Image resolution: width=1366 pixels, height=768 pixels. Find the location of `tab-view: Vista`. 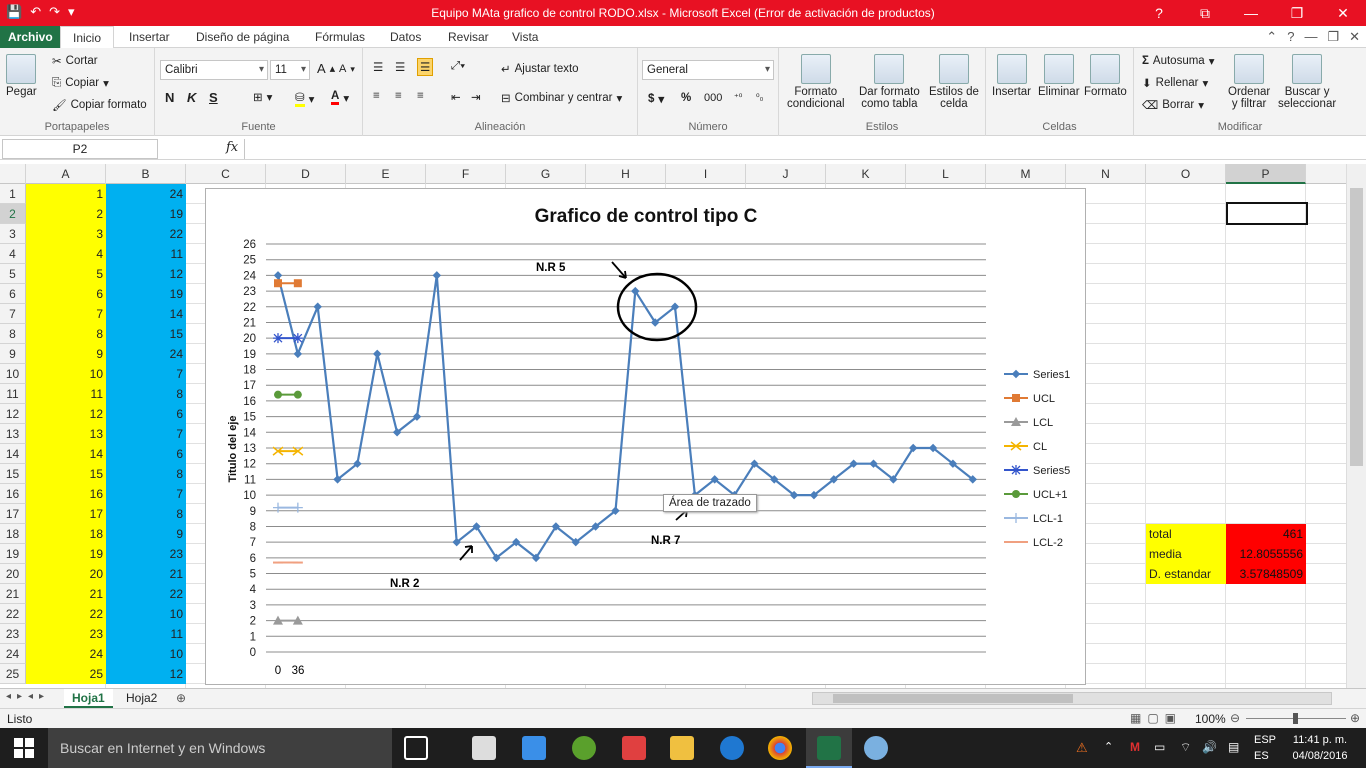

tab-view: Vista is located at coordinates (525, 37).